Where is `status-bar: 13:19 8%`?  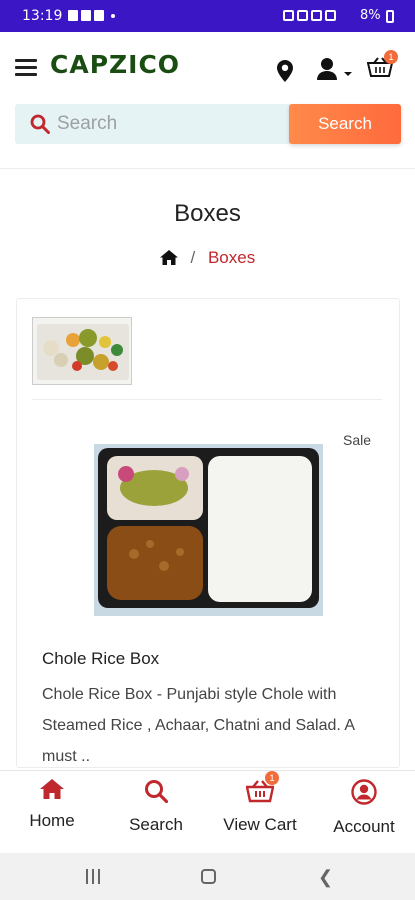
status-bar: 13:19 8% is located at coordinates (207, 16).